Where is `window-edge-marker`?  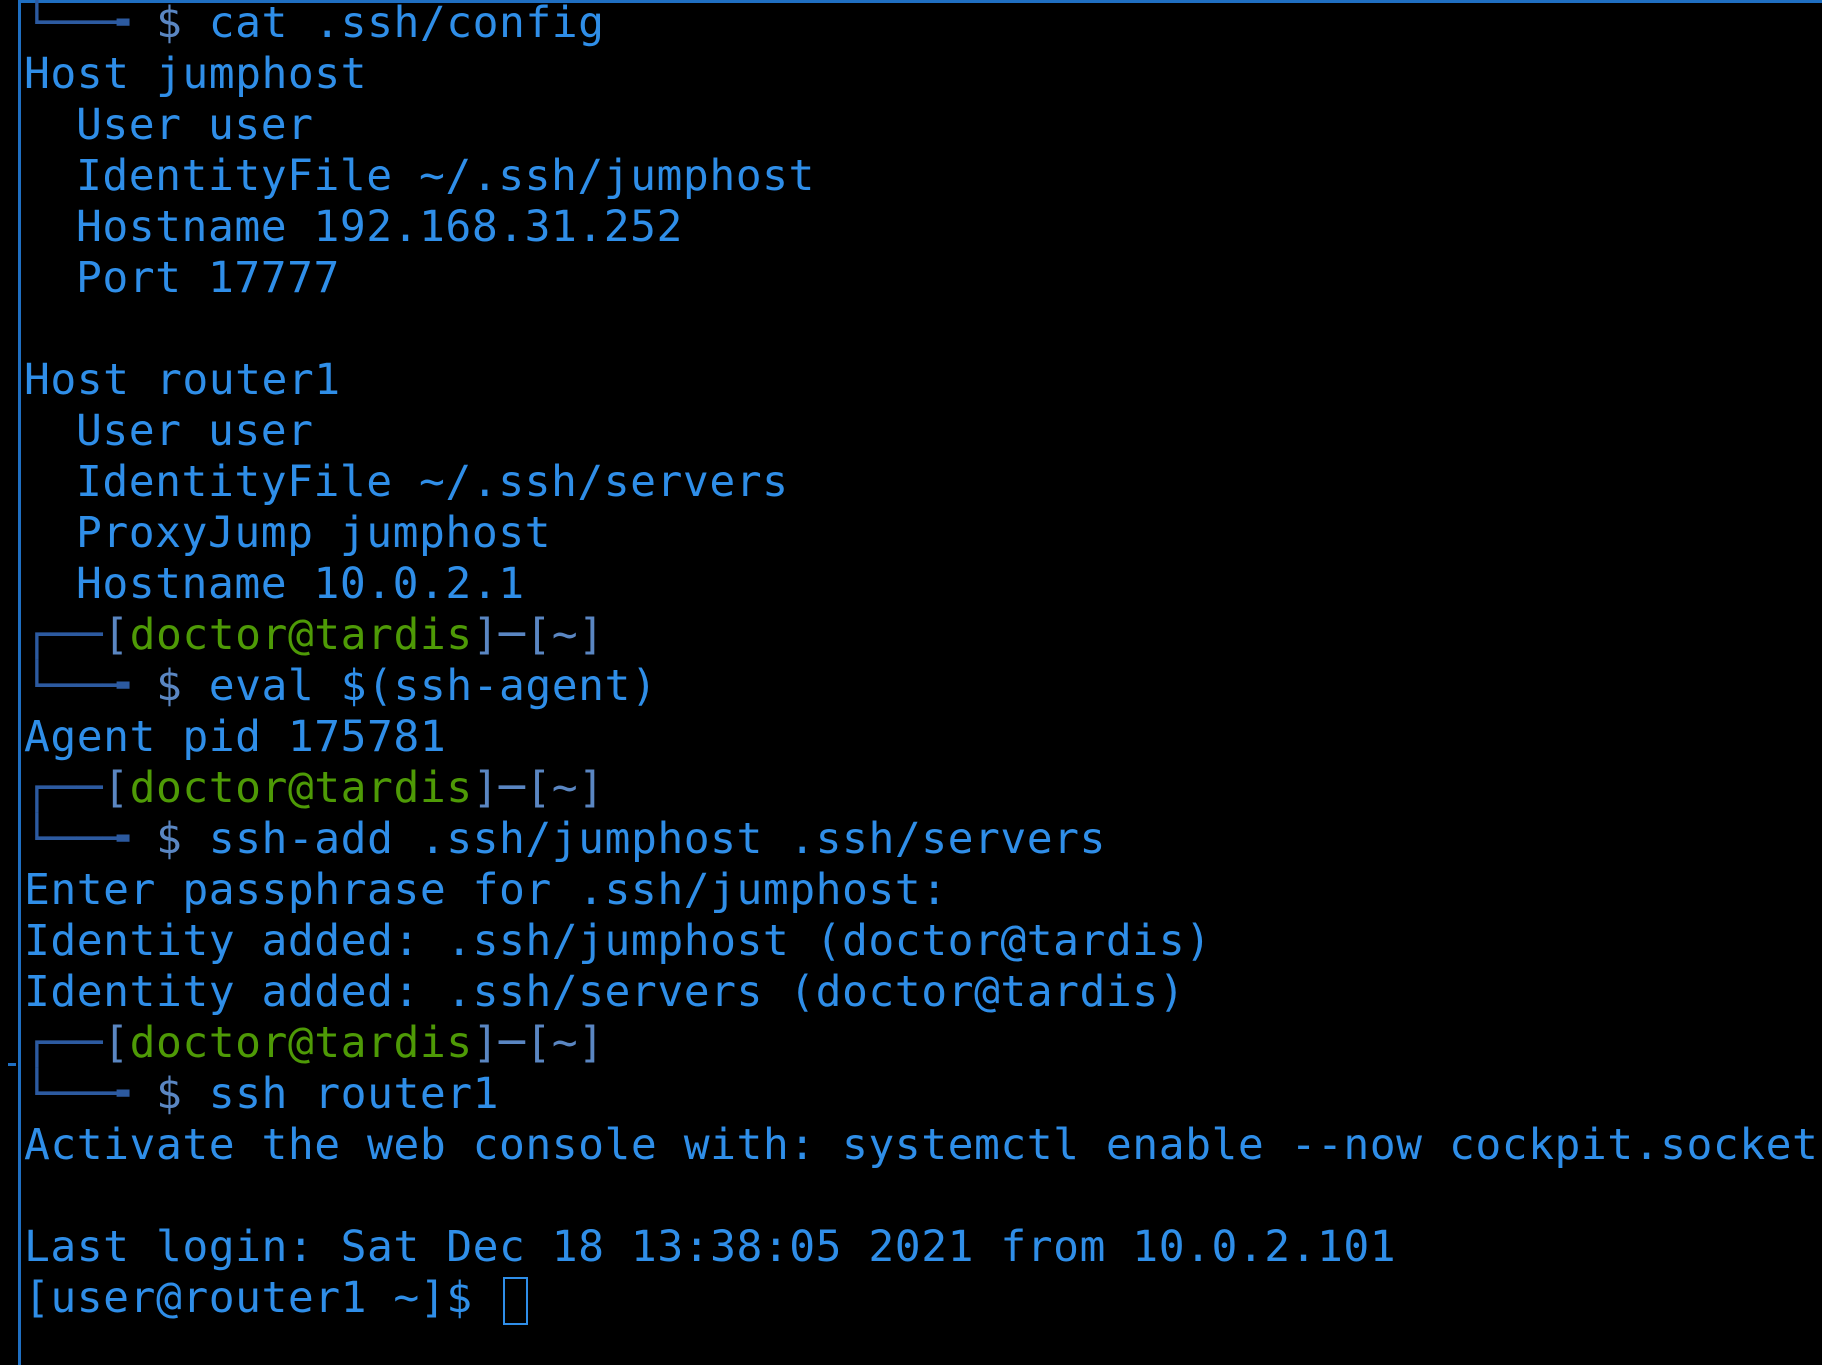 window-edge-marker is located at coordinates (12, 1064).